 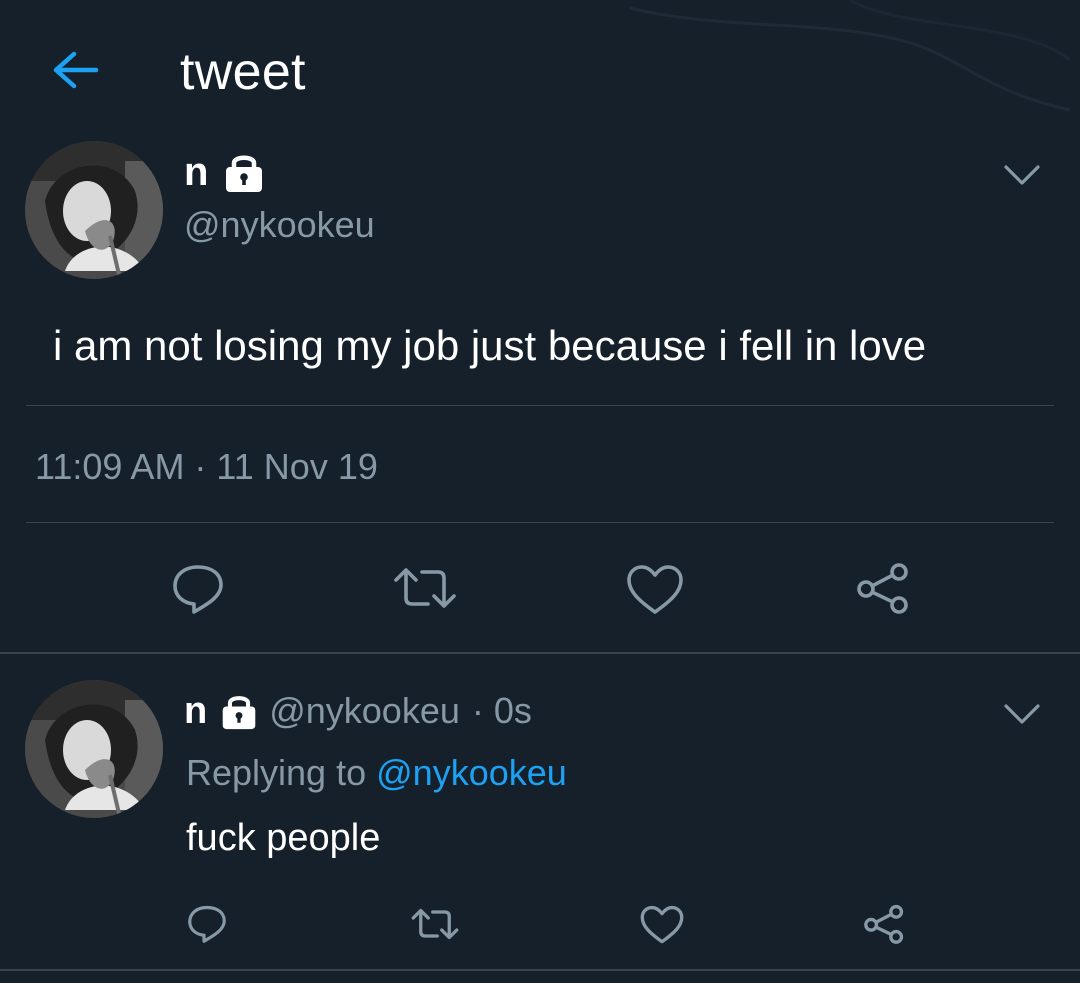 I want to click on replying-to-line: Replying to @nykookeu, so click(x=376, y=773).